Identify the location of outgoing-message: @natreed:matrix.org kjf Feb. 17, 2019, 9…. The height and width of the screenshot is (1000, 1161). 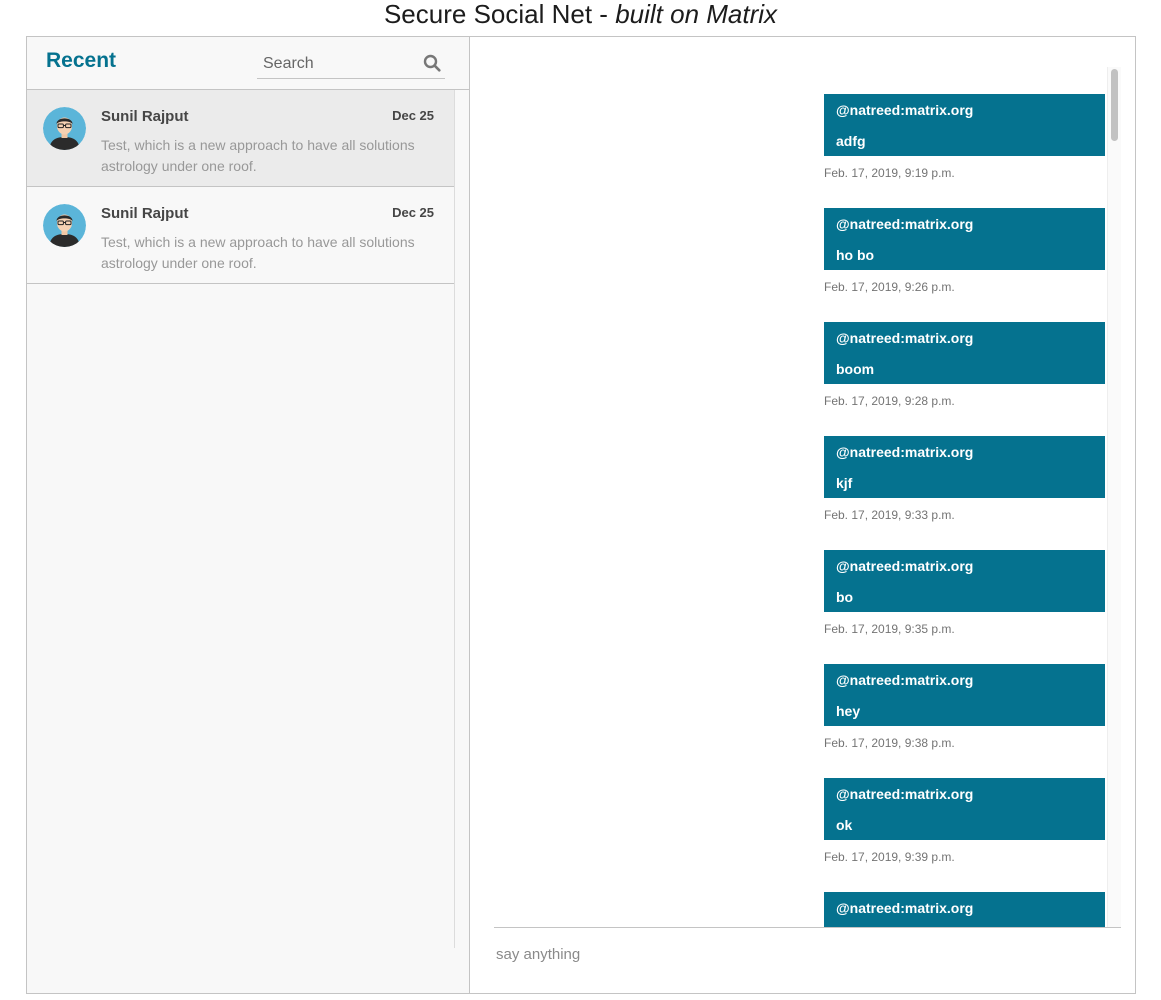
(964, 479).